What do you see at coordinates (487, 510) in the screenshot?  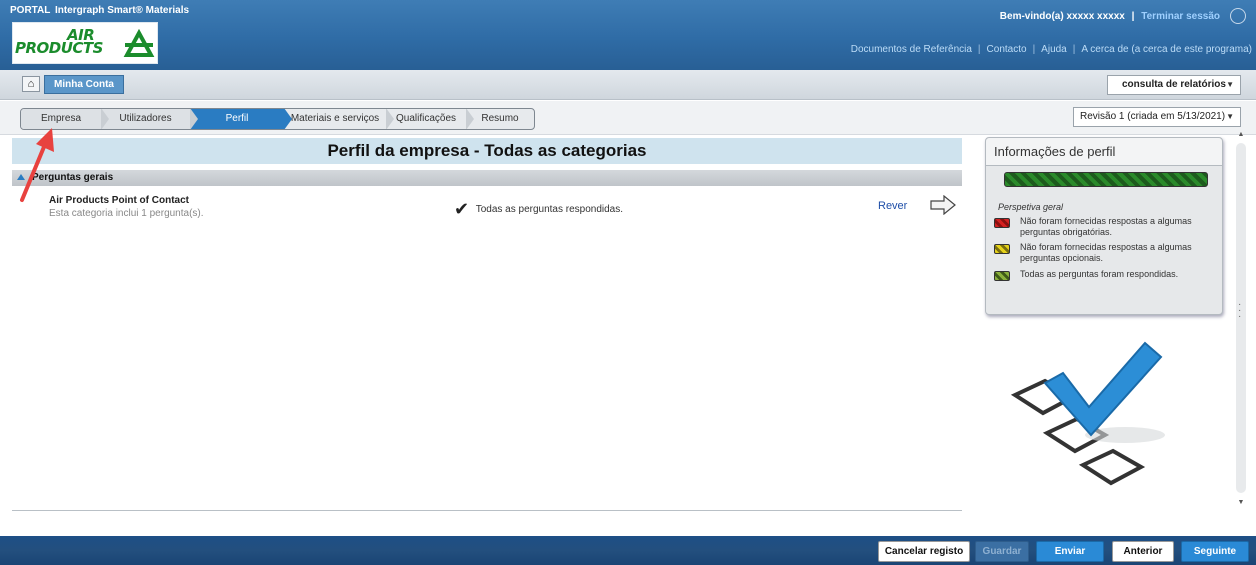 I see `divider` at bounding box center [487, 510].